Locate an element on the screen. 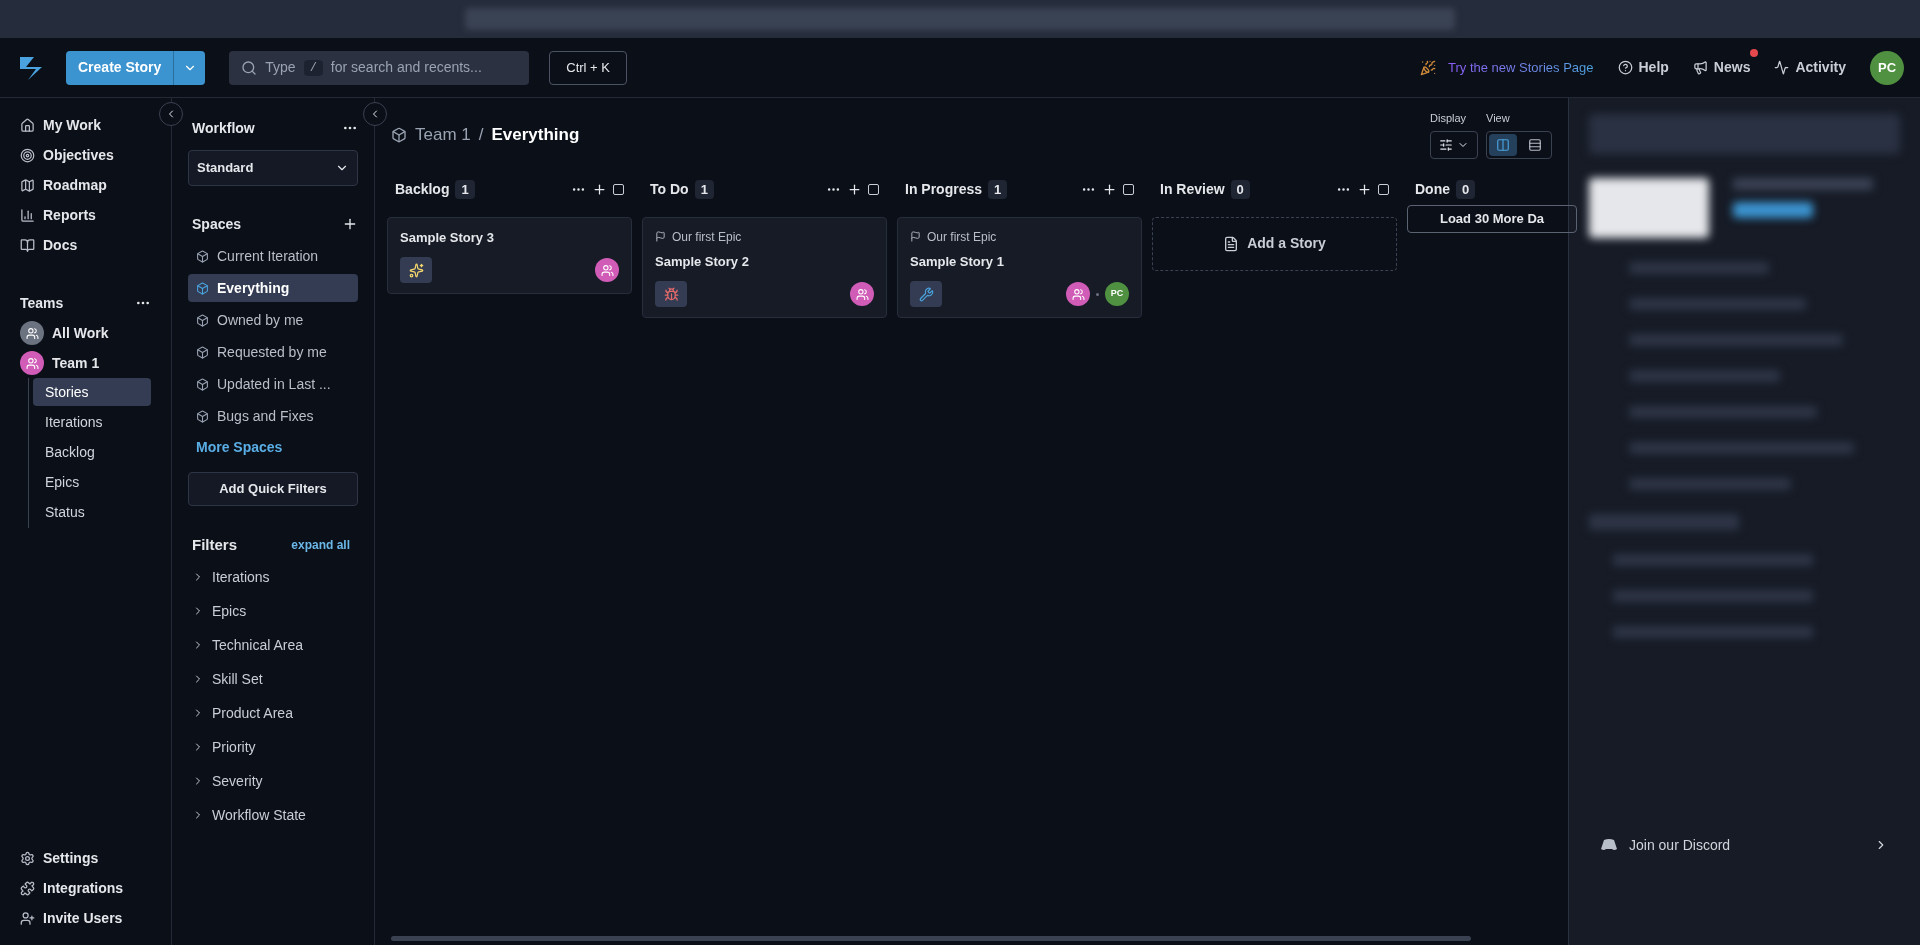  filter-item: Workflow State is located at coordinates (273, 815).